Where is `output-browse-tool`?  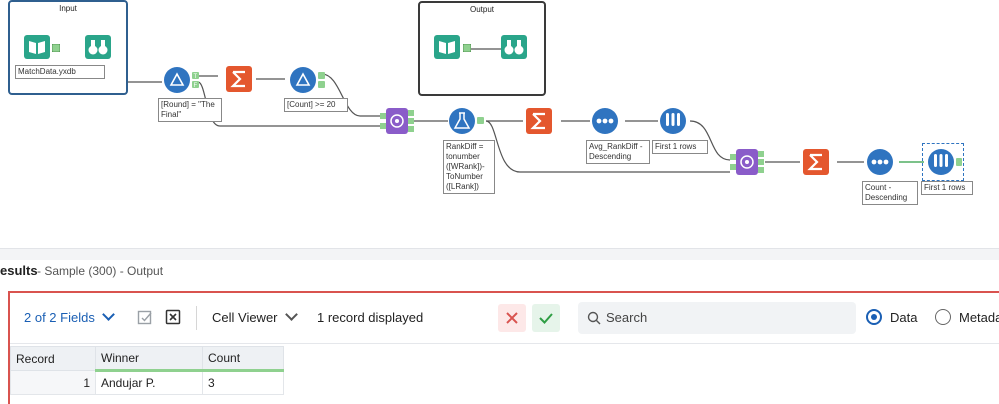 output-browse-tool is located at coordinates (514, 47).